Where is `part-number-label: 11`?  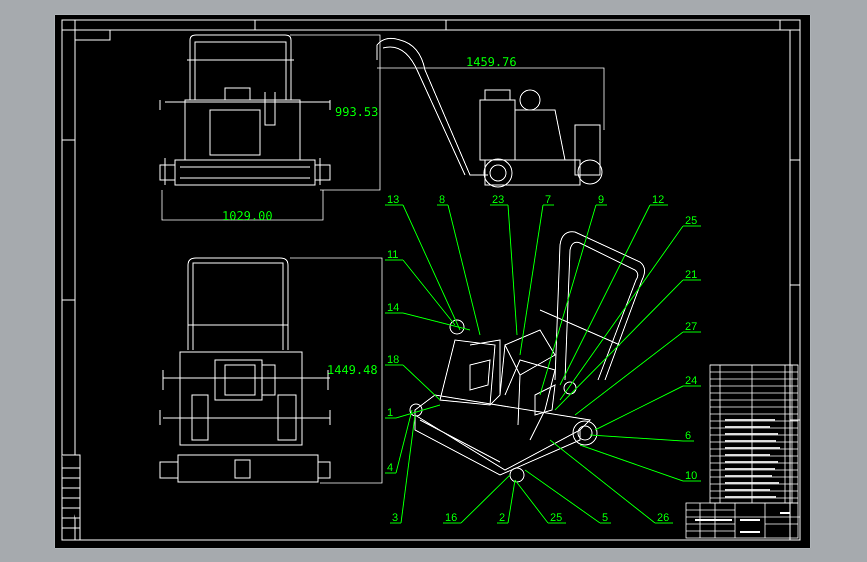 part-number-label: 11 is located at coordinates (392, 255).